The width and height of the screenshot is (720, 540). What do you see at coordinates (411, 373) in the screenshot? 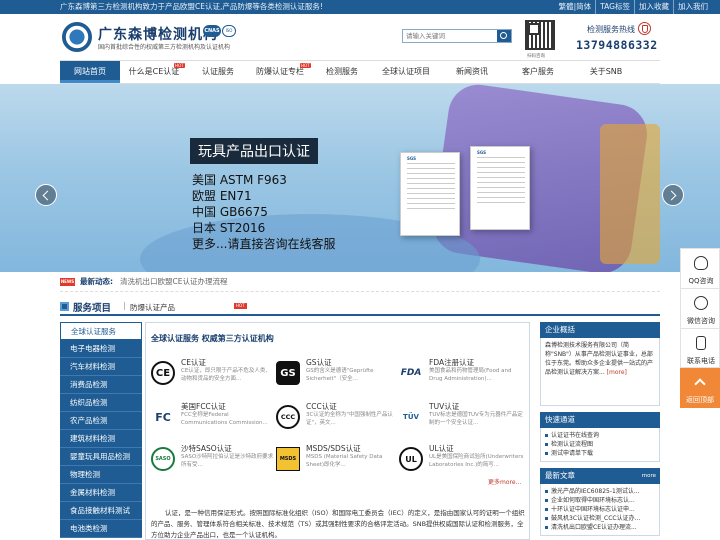
I see `fda-icon: FDA` at bounding box center [411, 373].